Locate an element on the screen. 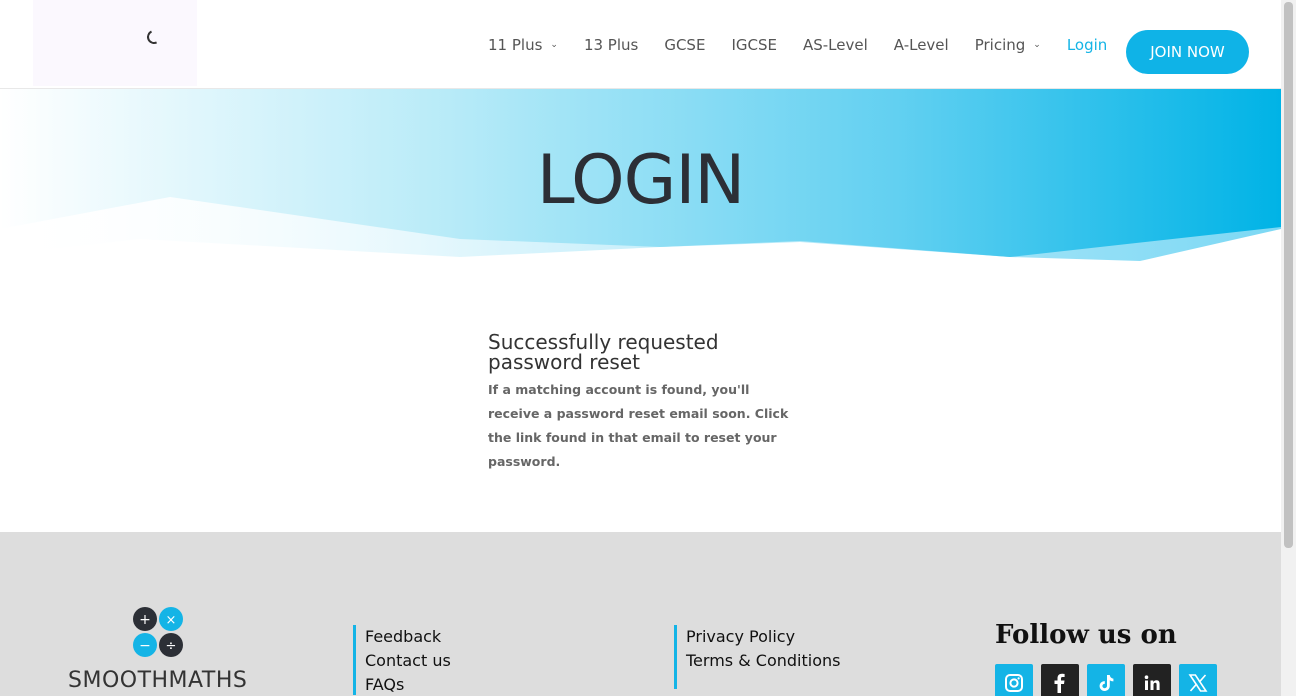 The width and height of the screenshot is (1296, 696). footer-link-faqs: FAQs is located at coordinates (408, 684).